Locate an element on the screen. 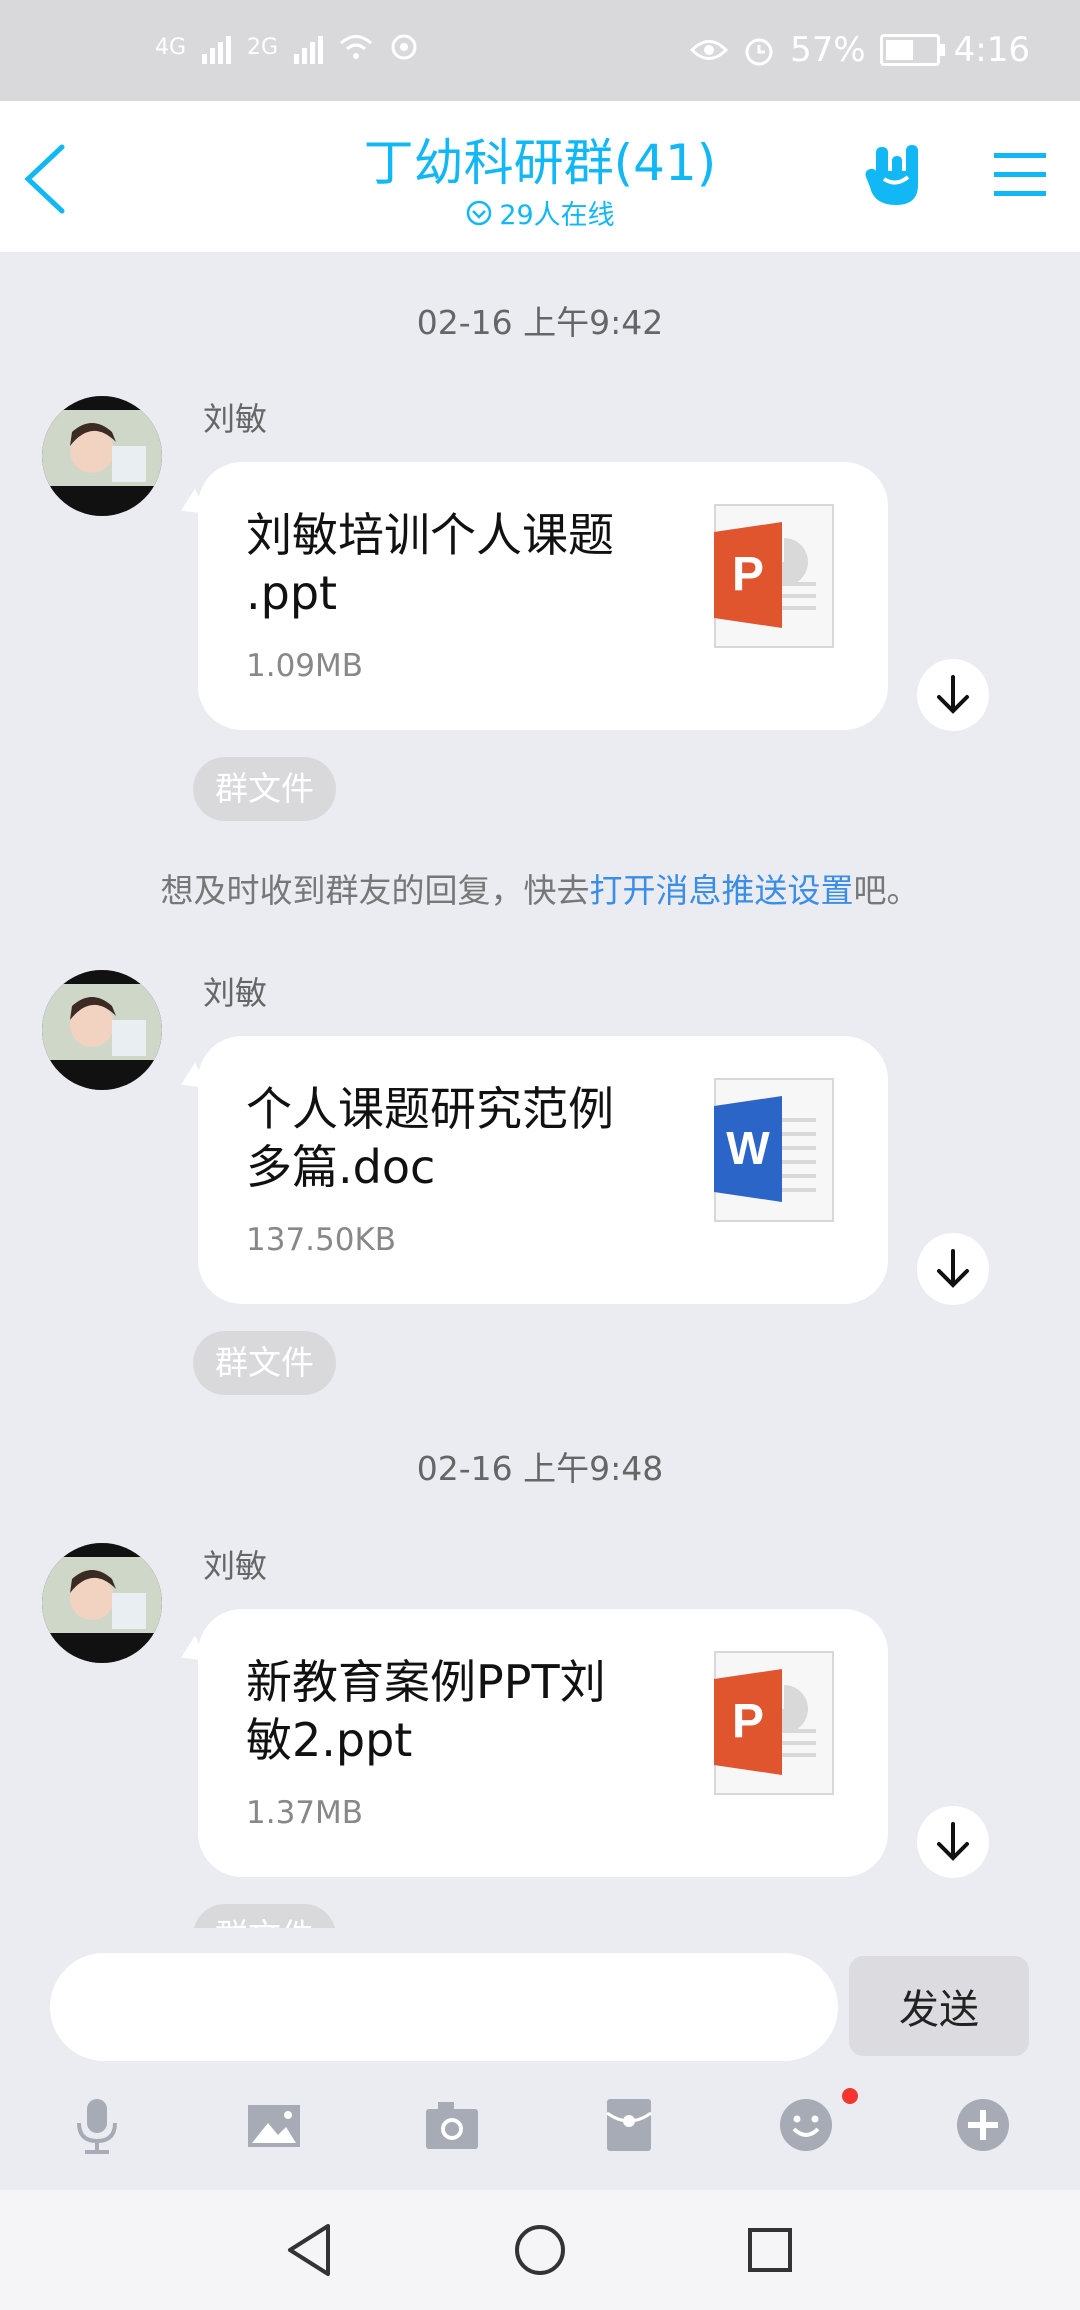  file-size: 137.50KB is located at coordinates (321, 1240).